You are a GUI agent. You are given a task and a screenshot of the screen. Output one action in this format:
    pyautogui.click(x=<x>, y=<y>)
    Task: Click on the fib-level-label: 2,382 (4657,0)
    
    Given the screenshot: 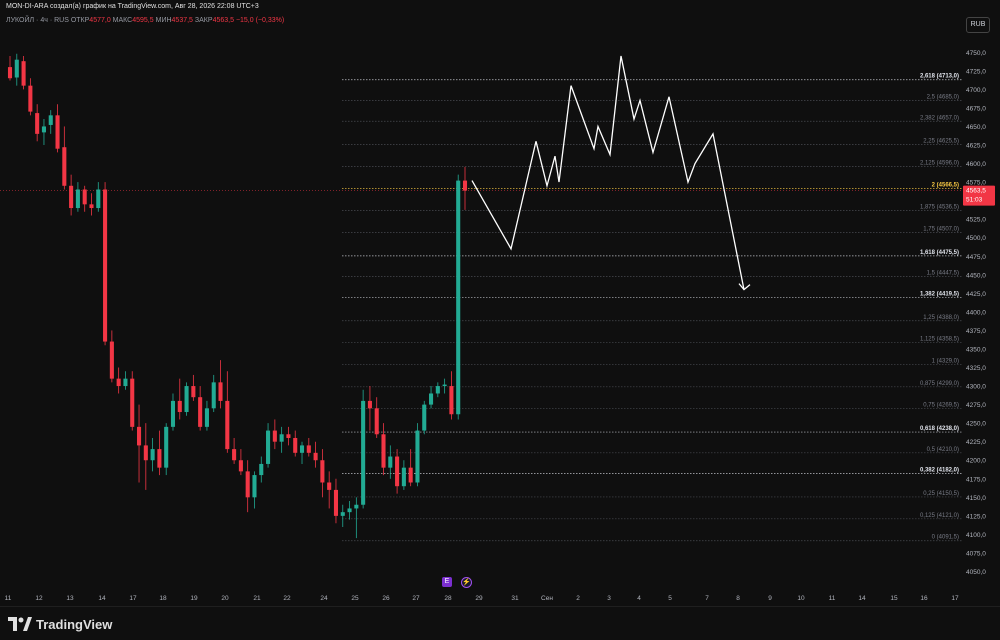 What is the action you would take?
    pyautogui.click(x=939, y=118)
    